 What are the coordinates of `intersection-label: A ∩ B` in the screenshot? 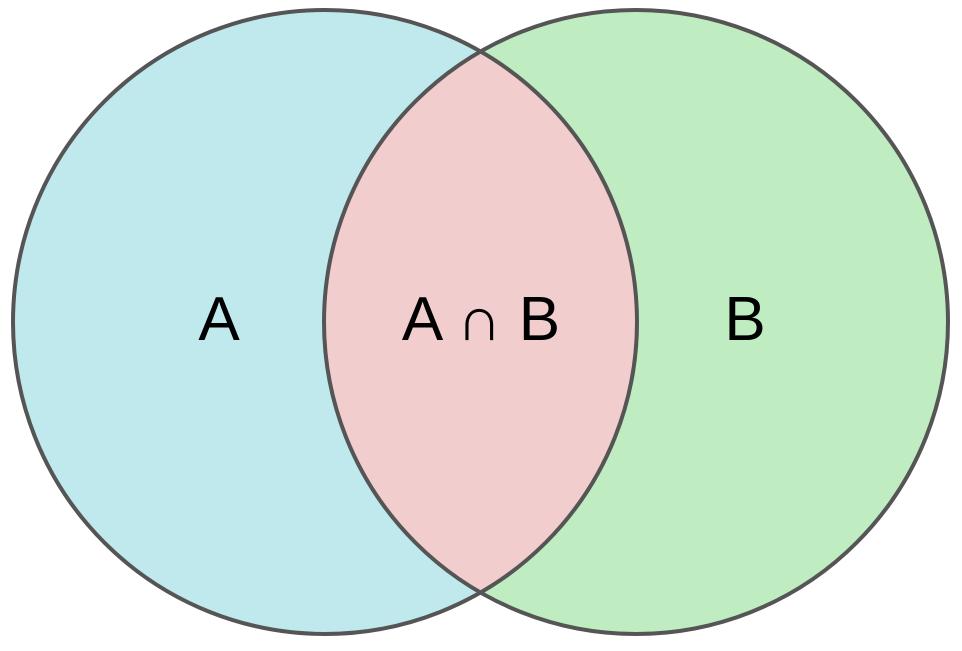 It's located at (481, 319).